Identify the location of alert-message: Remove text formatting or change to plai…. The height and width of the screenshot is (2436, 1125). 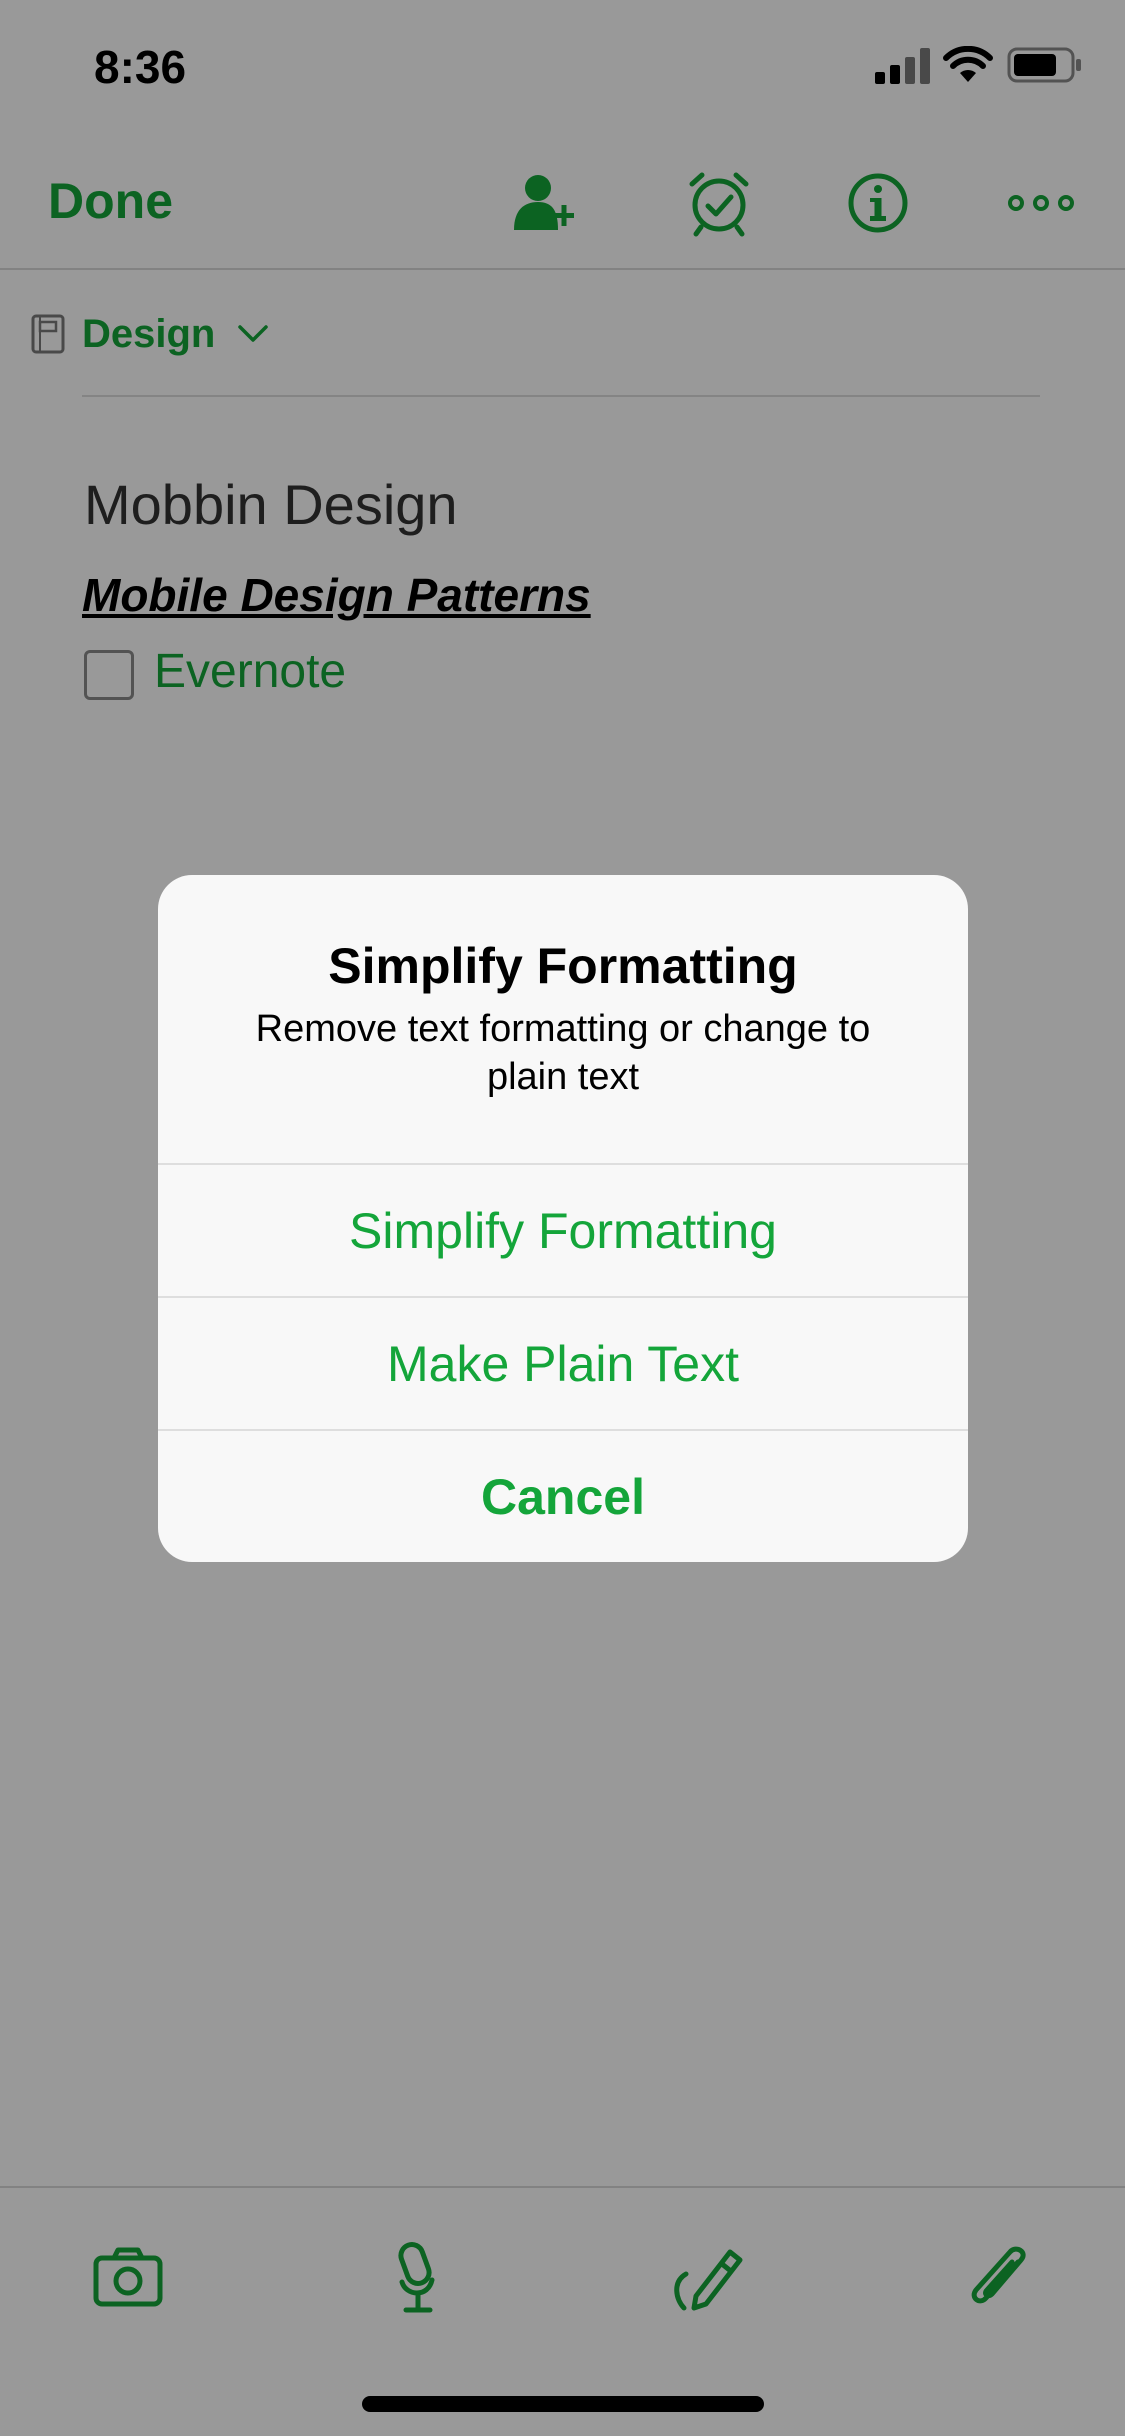
(563, 1053).